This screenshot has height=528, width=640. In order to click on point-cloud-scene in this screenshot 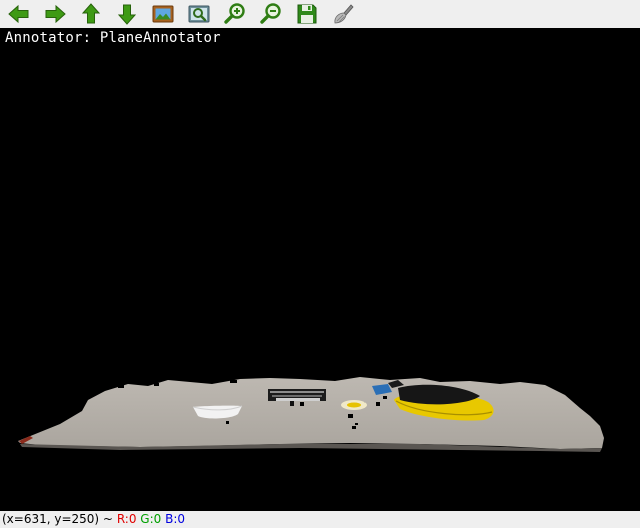, I will do `click(311, 414)`.